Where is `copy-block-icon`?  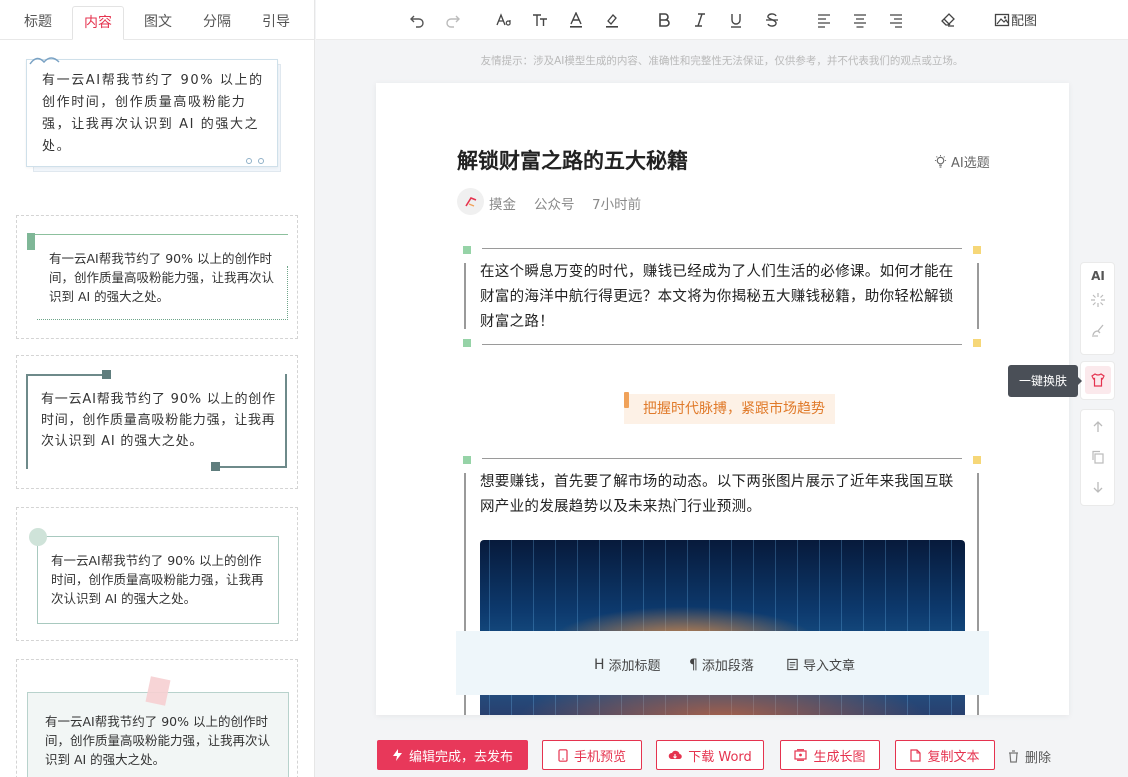 copy-block-icon is located at coordinates (1098, 457).